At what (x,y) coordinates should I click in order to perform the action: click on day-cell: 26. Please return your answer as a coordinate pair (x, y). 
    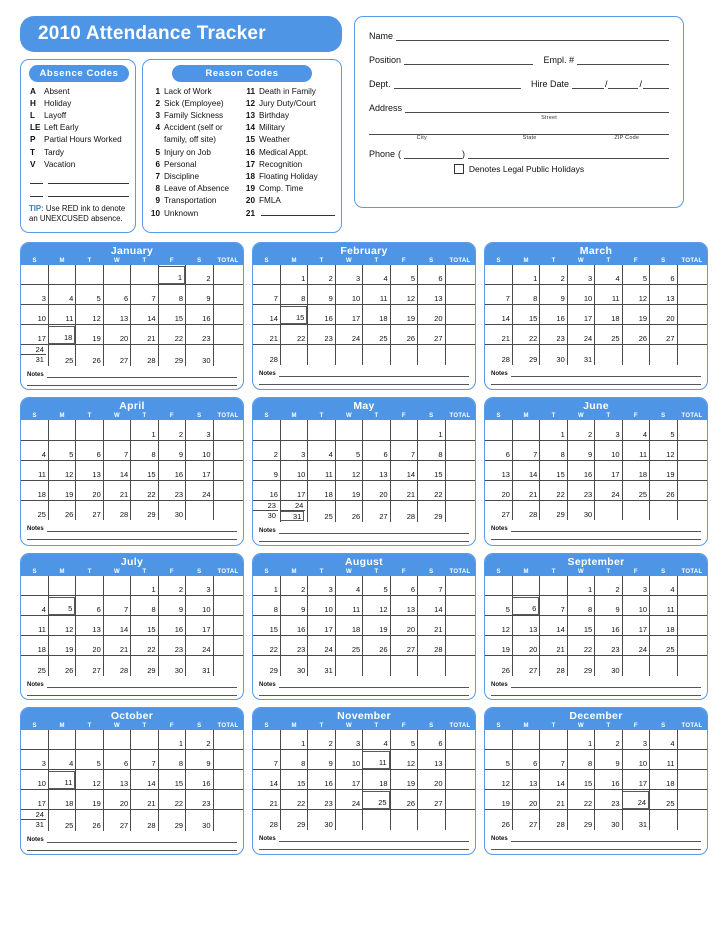
    Looking at the image, I should click on (636, 335).